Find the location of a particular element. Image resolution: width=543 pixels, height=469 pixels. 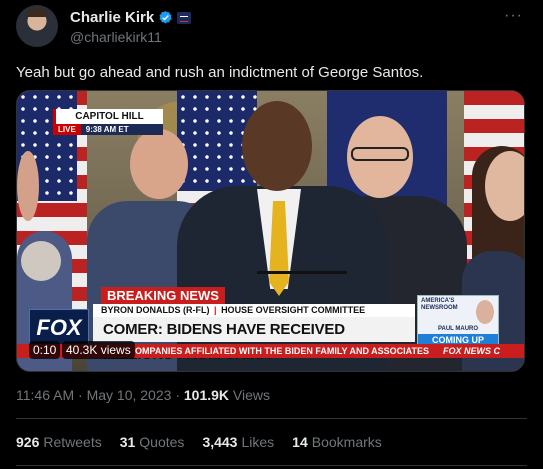

bookmarks-label: Bookmarks is located at coordinates (346, 442).